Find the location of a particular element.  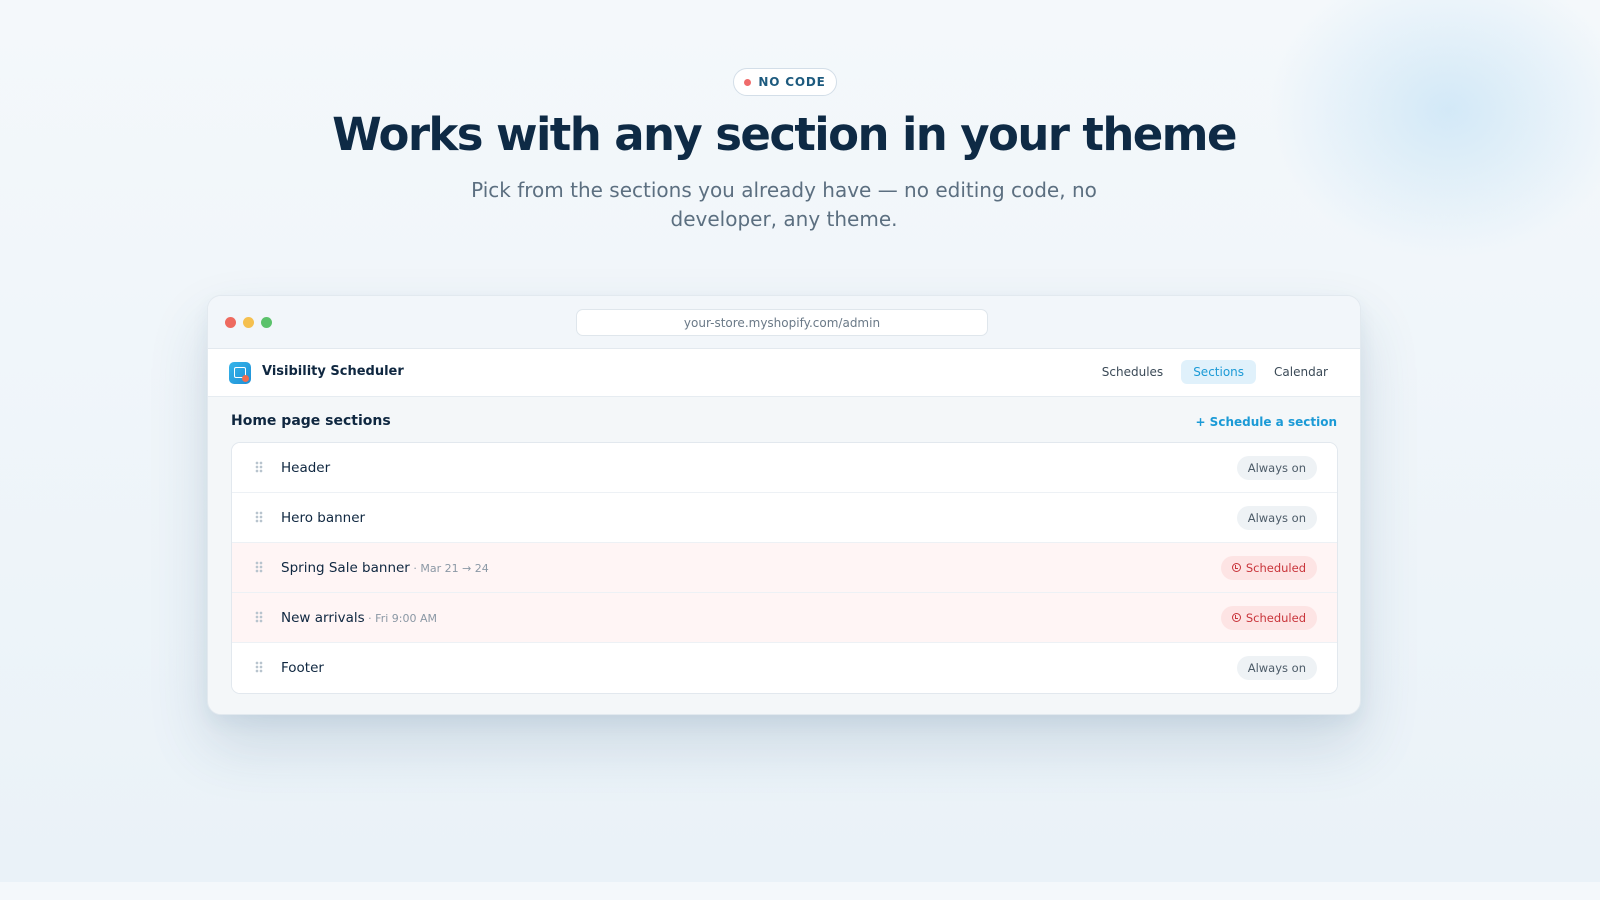

section-list-title: Home page sections is located at coordinates (311, 421).